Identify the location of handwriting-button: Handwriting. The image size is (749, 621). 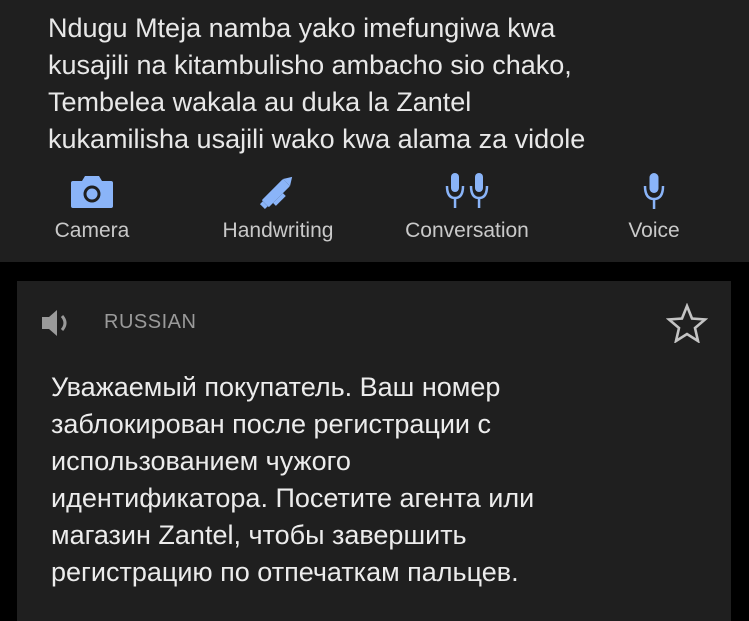
(278, 207).